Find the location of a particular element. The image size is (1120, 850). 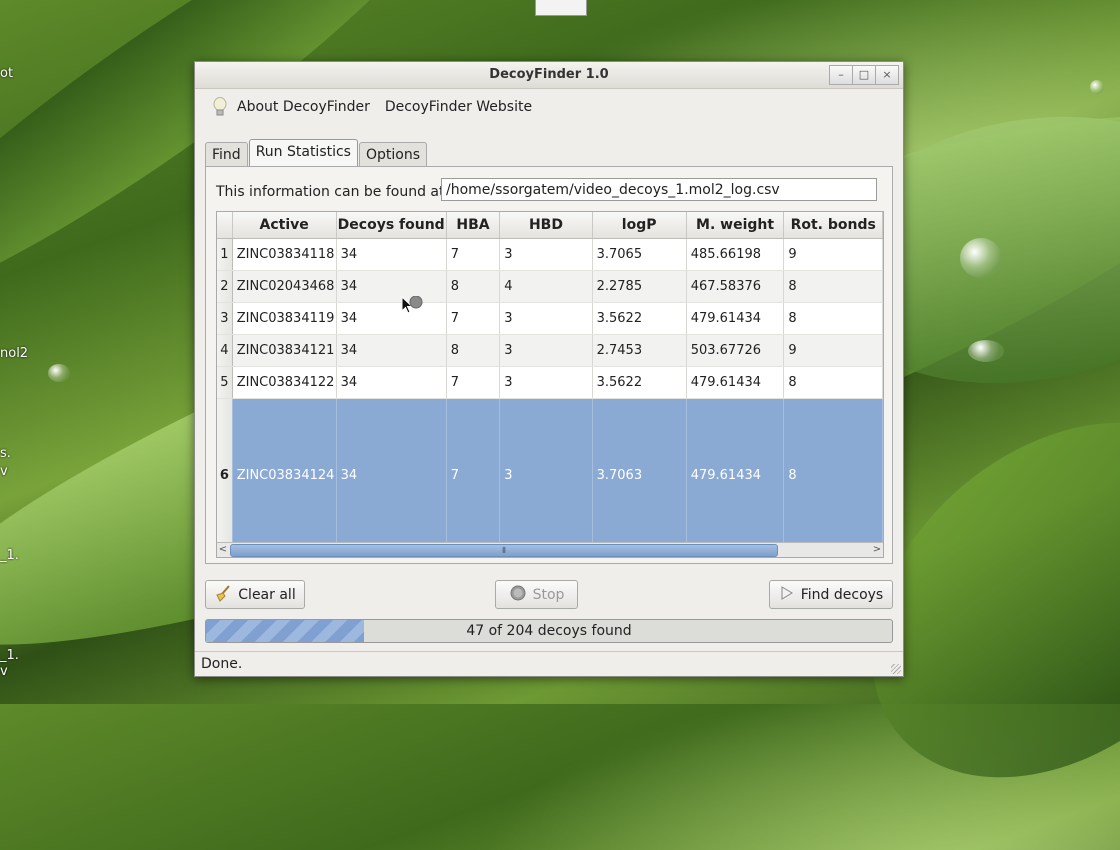

row-header: 2 is located at coordinates (225, 286).